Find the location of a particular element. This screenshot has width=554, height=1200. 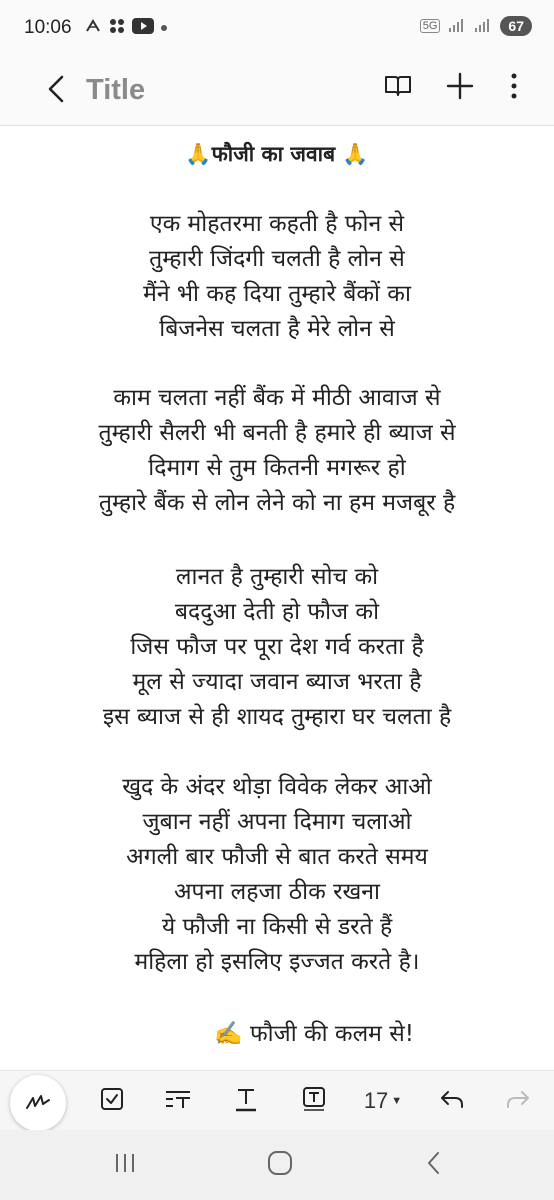

app-grid-icon is located at coordinates (117, 28).